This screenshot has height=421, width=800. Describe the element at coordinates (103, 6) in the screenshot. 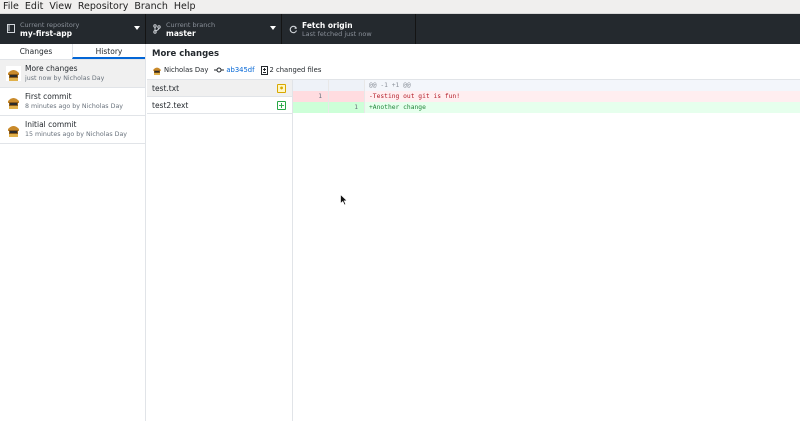

I see `menu-repository: Repository` at that location.